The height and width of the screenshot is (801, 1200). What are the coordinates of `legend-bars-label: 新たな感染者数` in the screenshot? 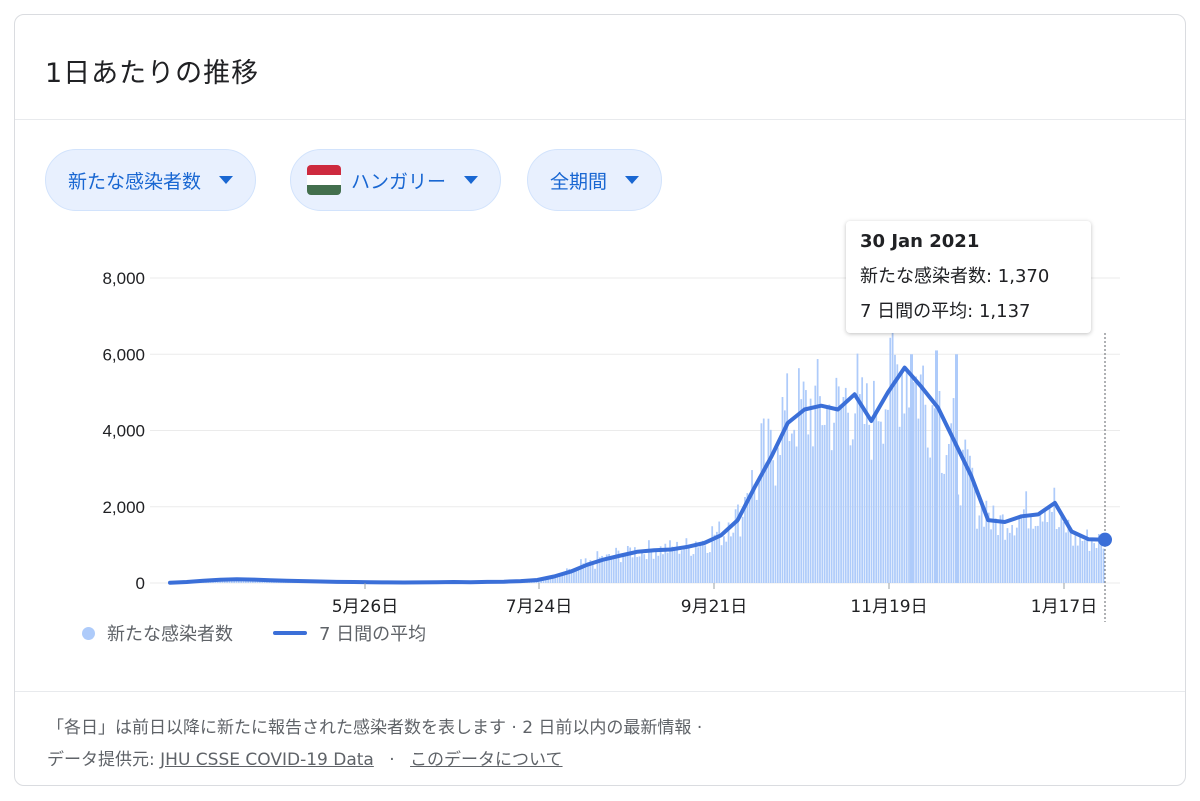 It's located at (170, 634).